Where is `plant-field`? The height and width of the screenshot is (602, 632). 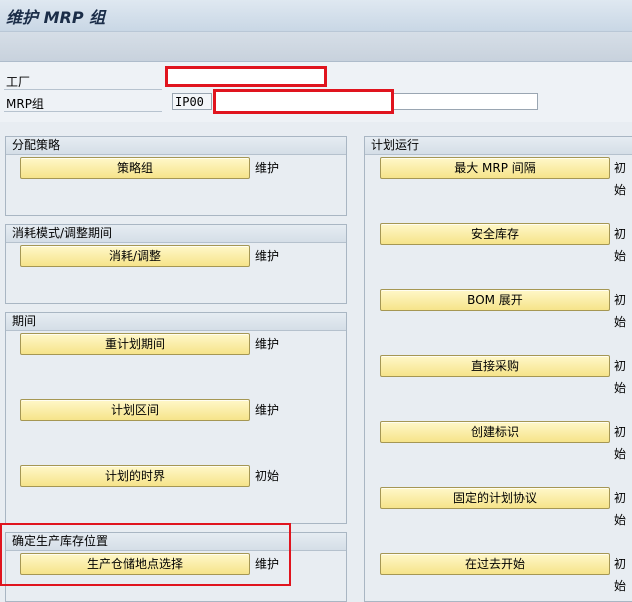
plant-field is located at coordinates (246, 76).